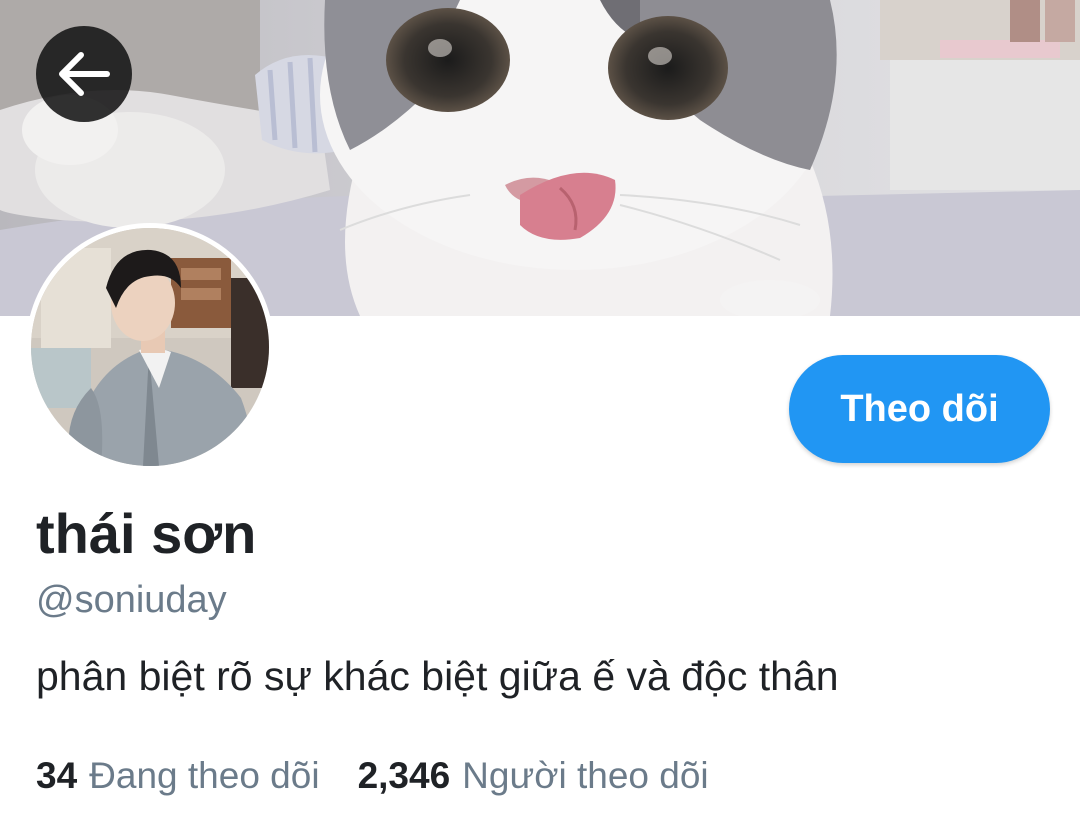 The height and width of the screenshot is (823, 1080). I want to click on avatar-image, so click(150, 347).